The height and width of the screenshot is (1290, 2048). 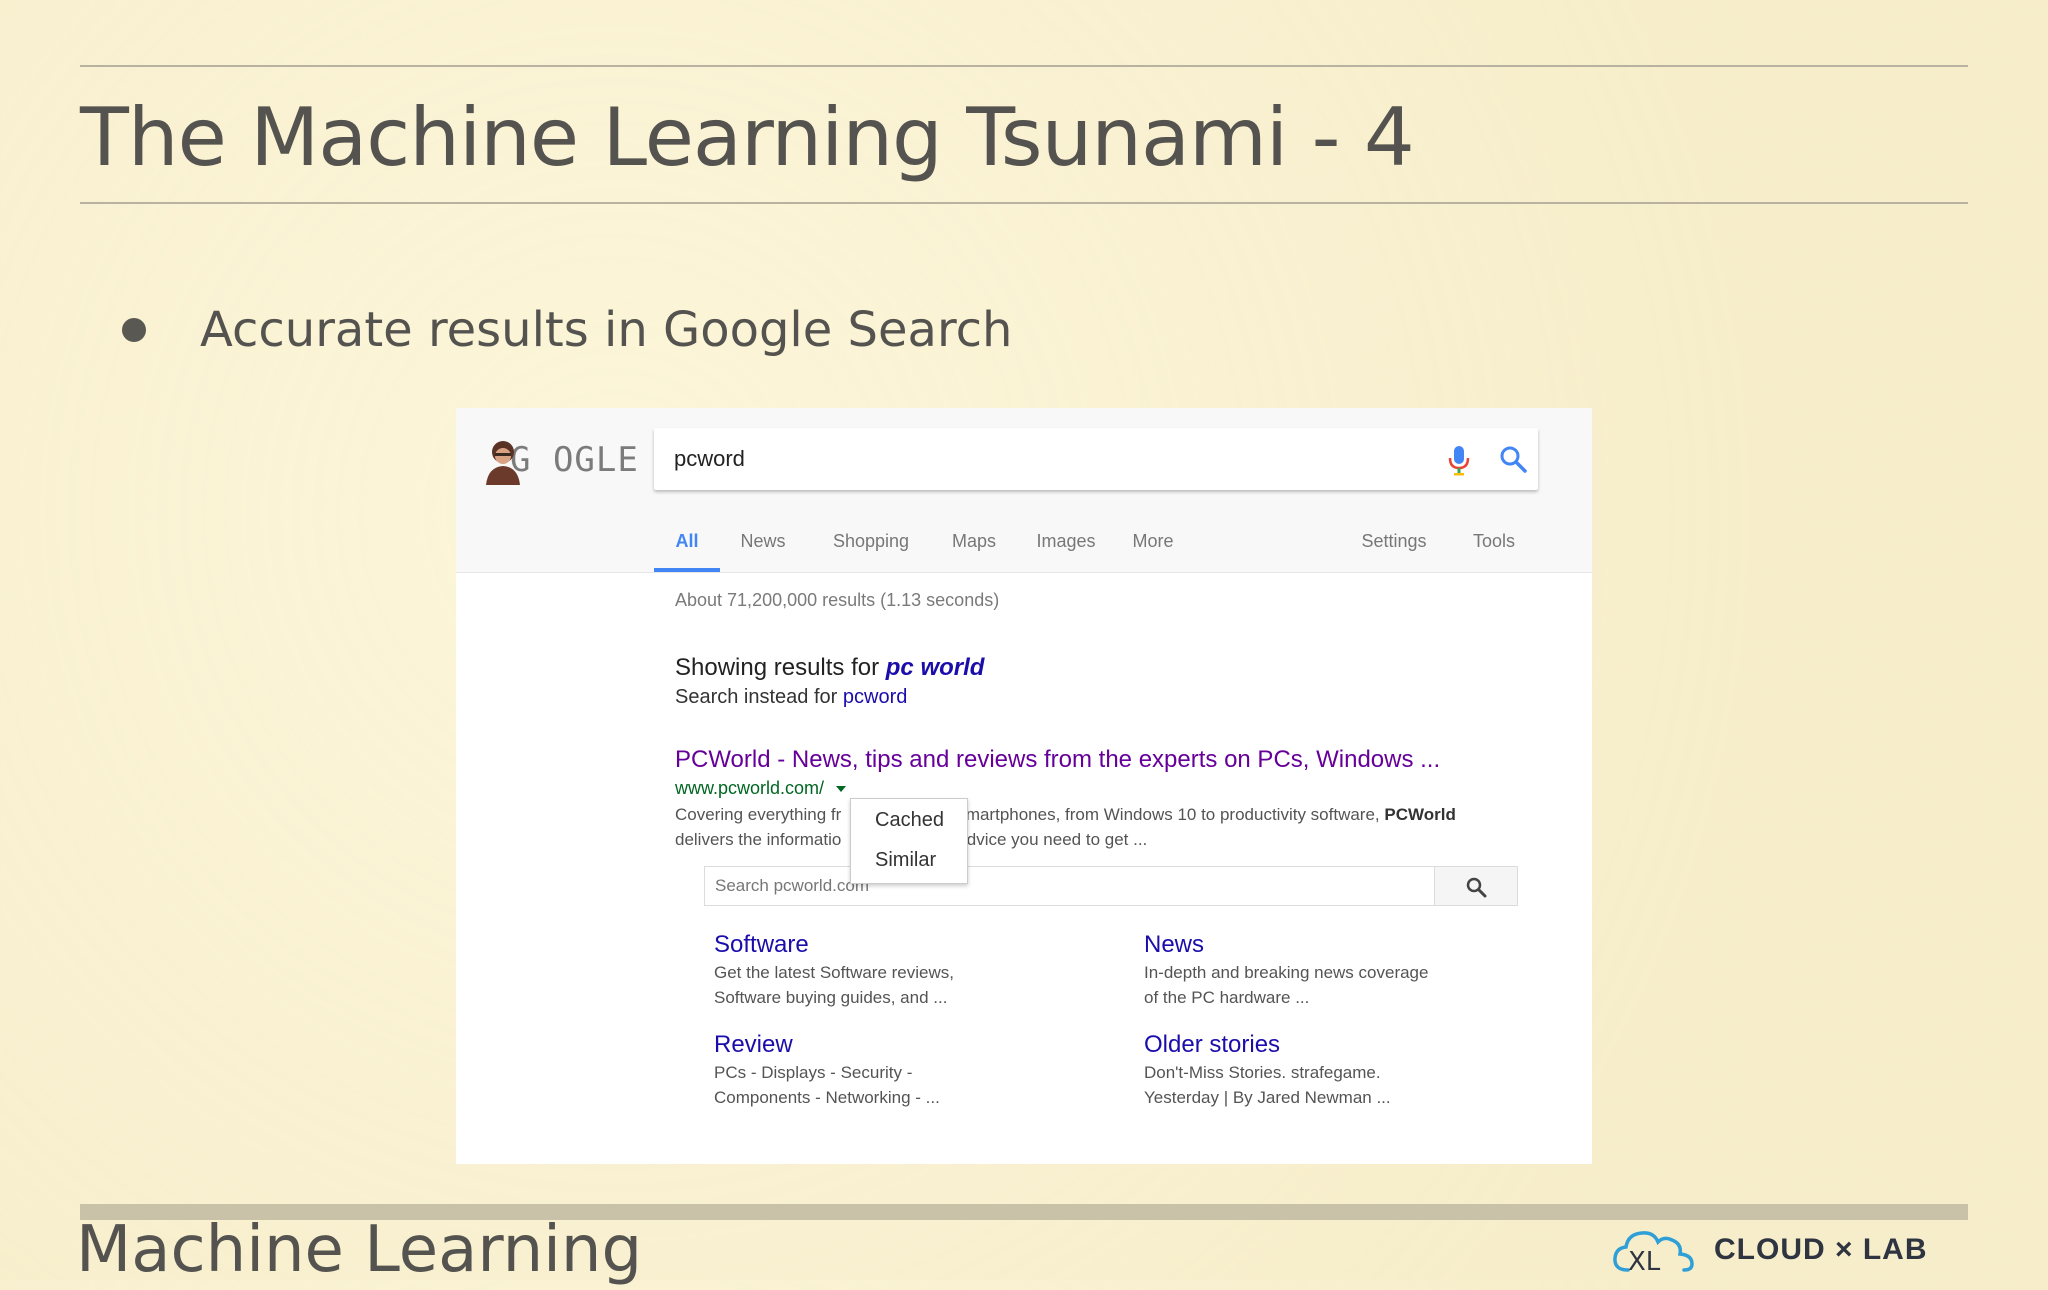 I want to click on instead-prefix: Search instead for, so click(x=756, y=697).